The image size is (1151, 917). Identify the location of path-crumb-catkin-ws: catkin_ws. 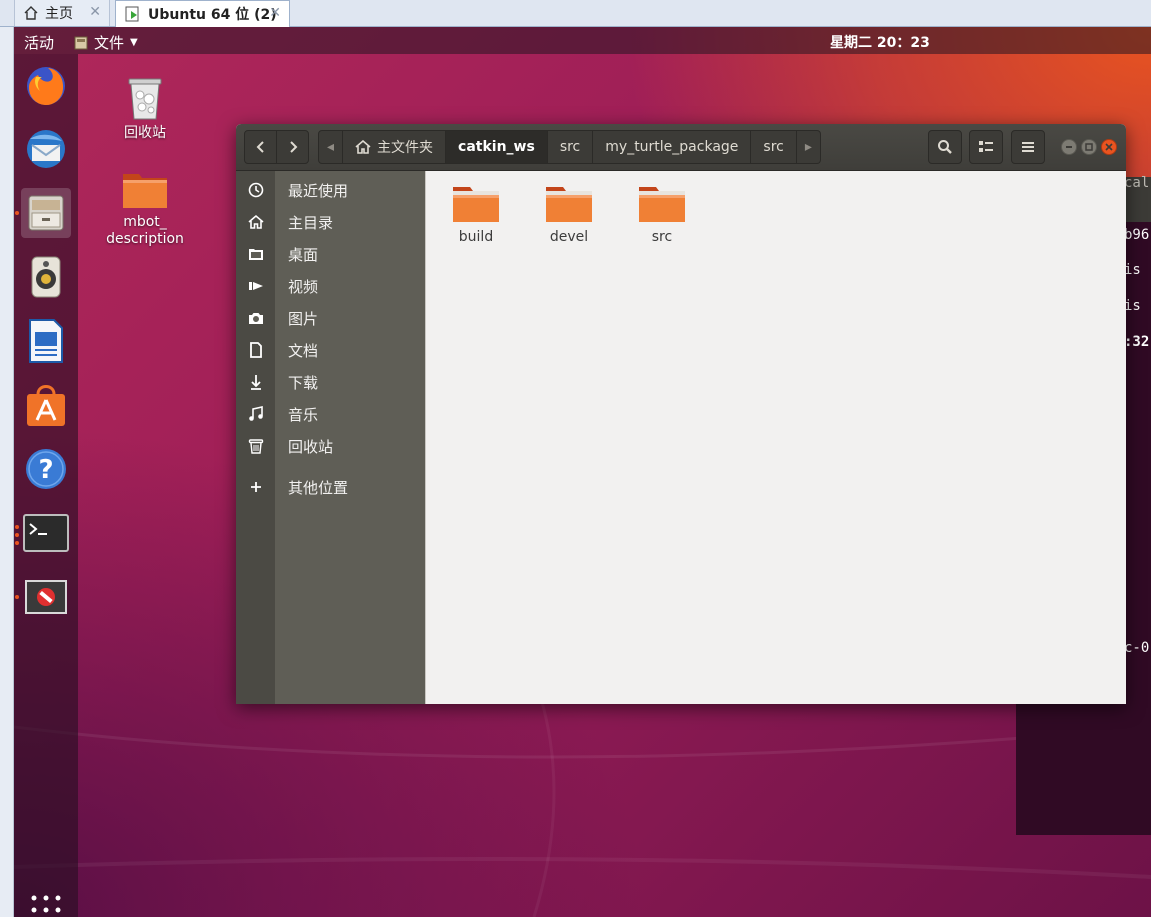
(497, 147).